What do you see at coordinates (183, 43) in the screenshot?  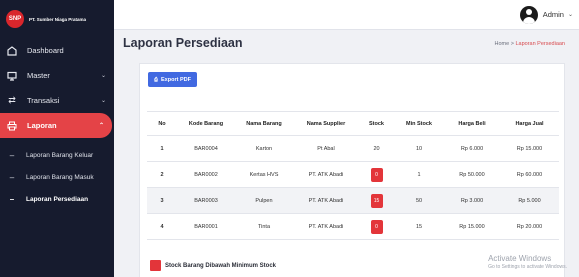 I see `page-title: Laporan Persediaan` at bounding box center [183, 43].